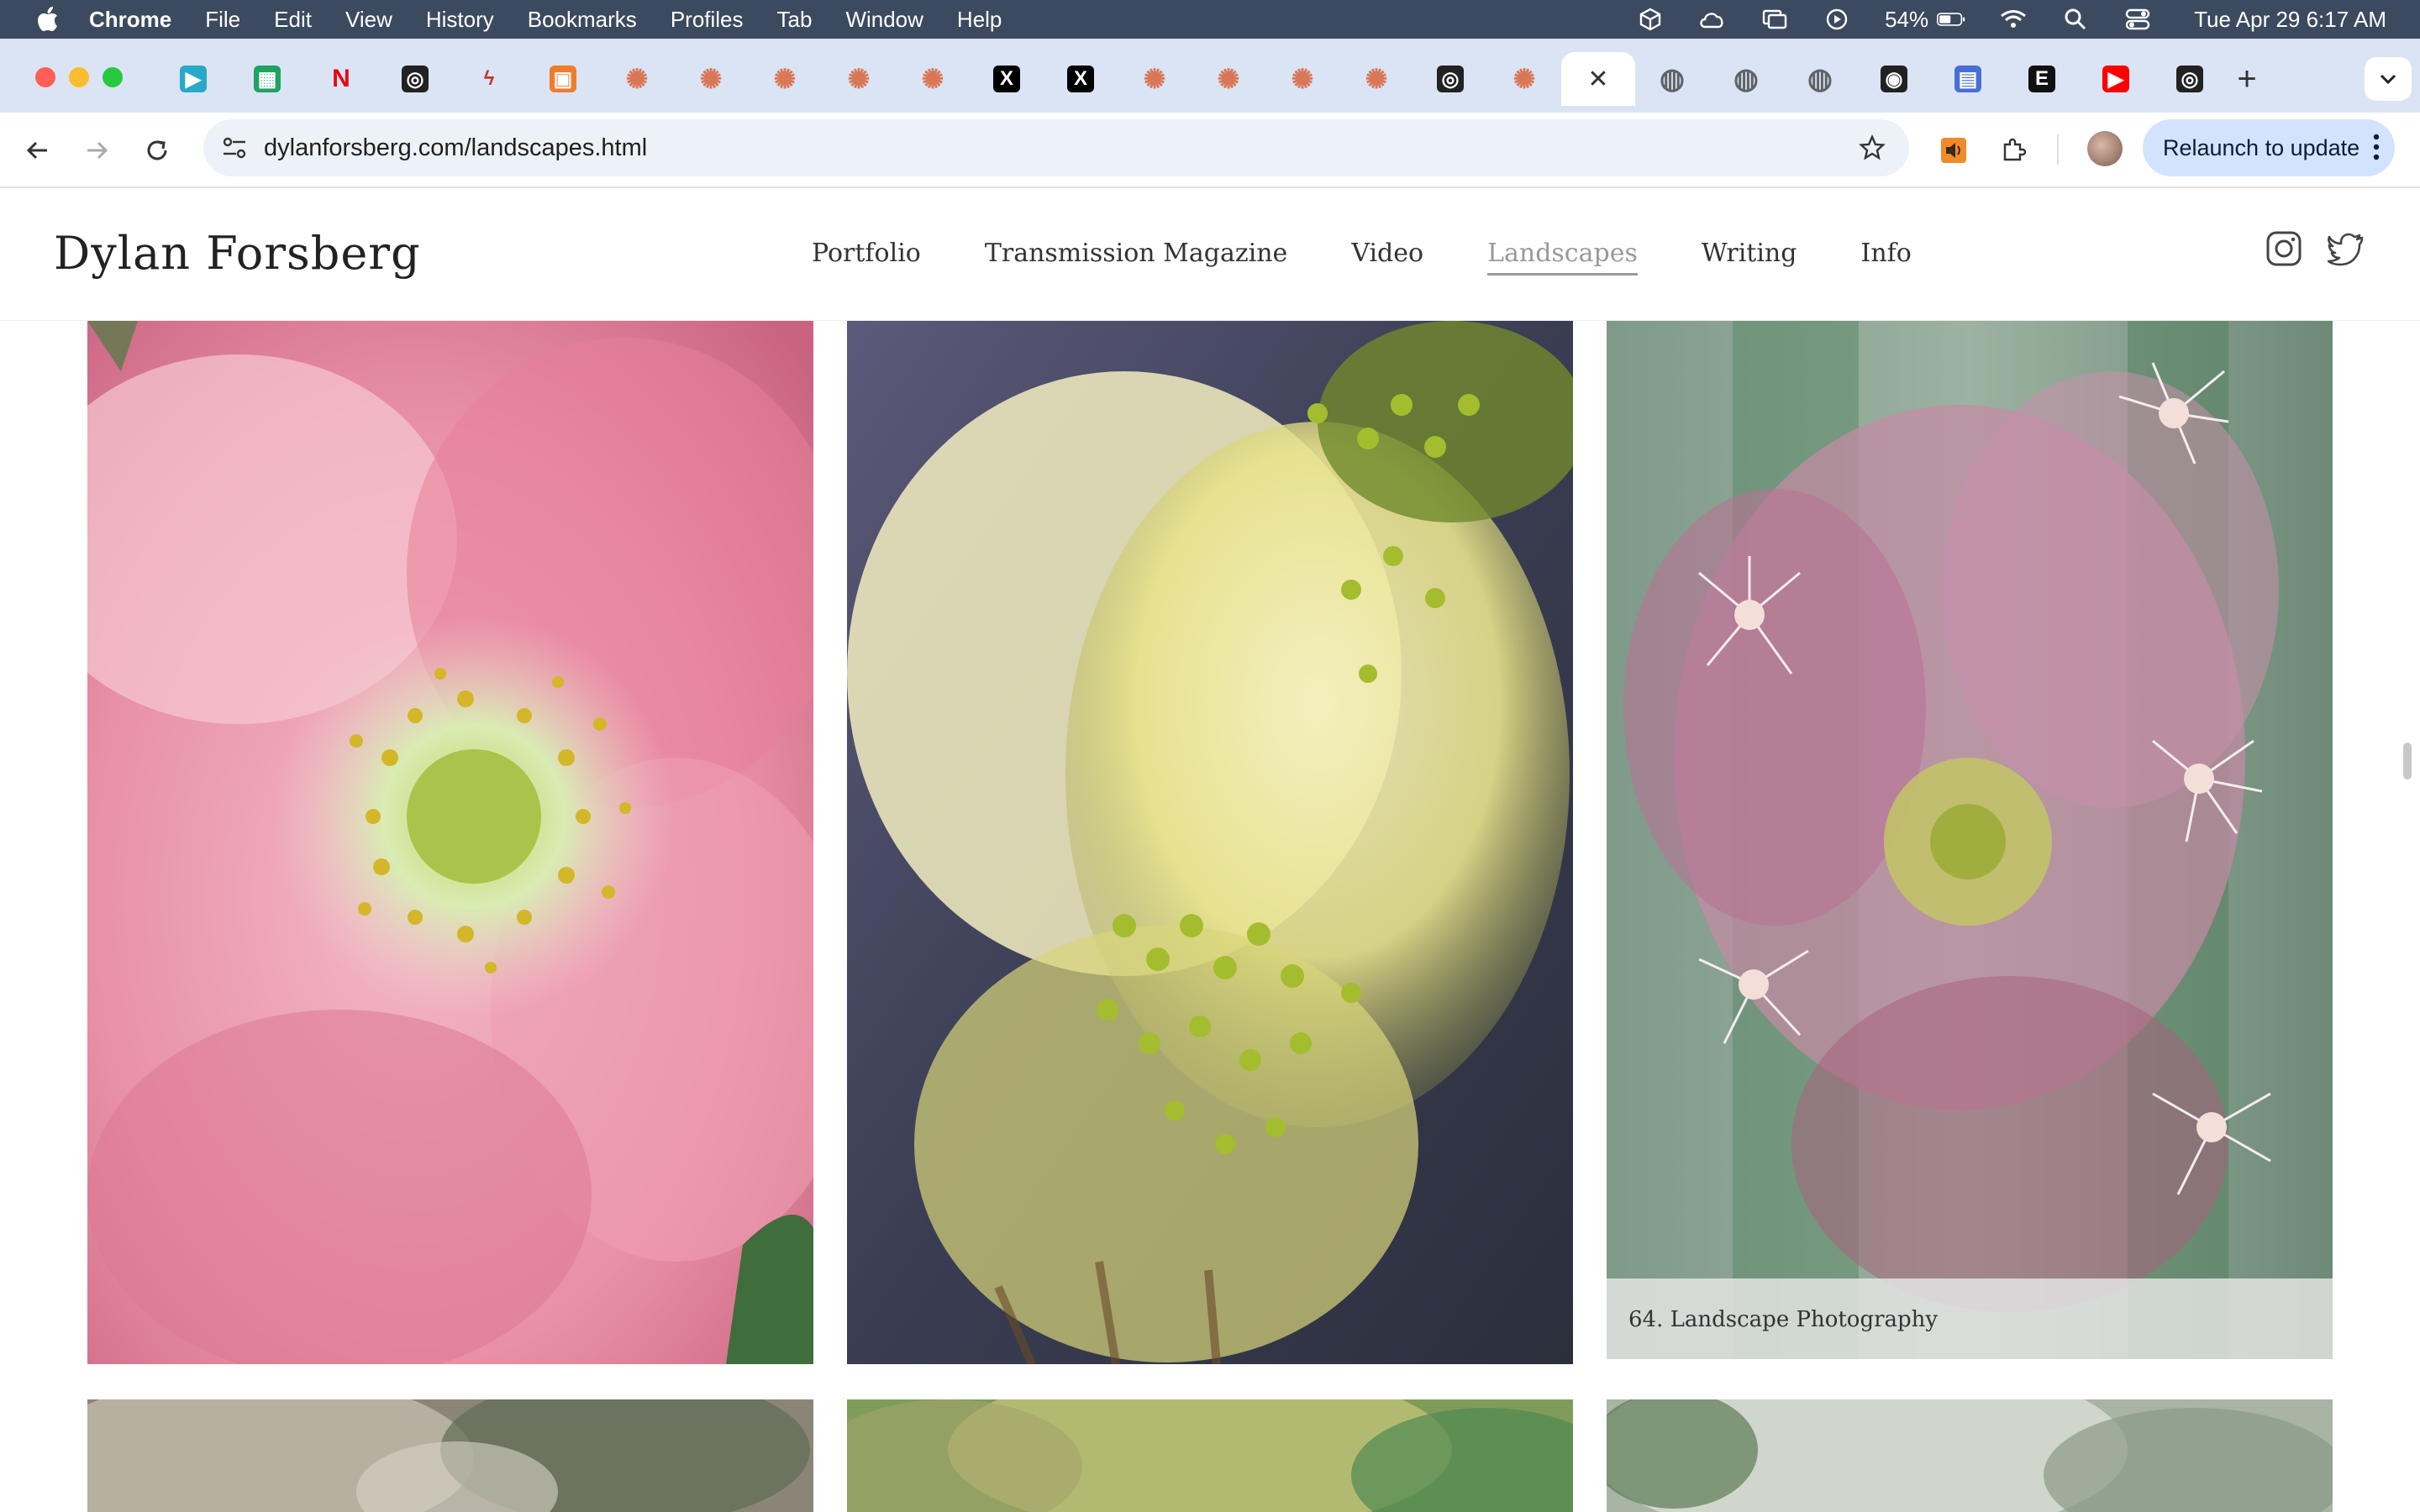 The width and height of the screenshot is (2420, 1512). I want to click on extensions-button, so click(2014, 150).